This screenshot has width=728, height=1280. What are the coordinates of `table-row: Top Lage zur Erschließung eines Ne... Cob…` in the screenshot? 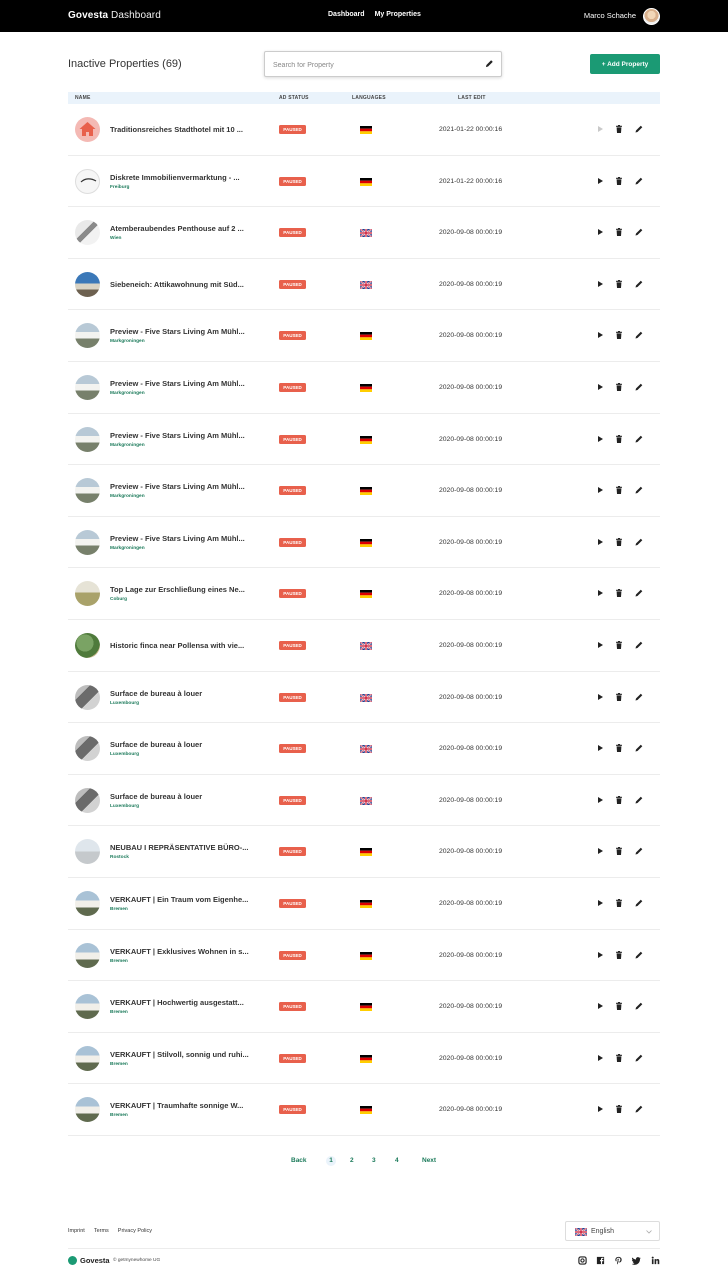 It's located at (364, 594).